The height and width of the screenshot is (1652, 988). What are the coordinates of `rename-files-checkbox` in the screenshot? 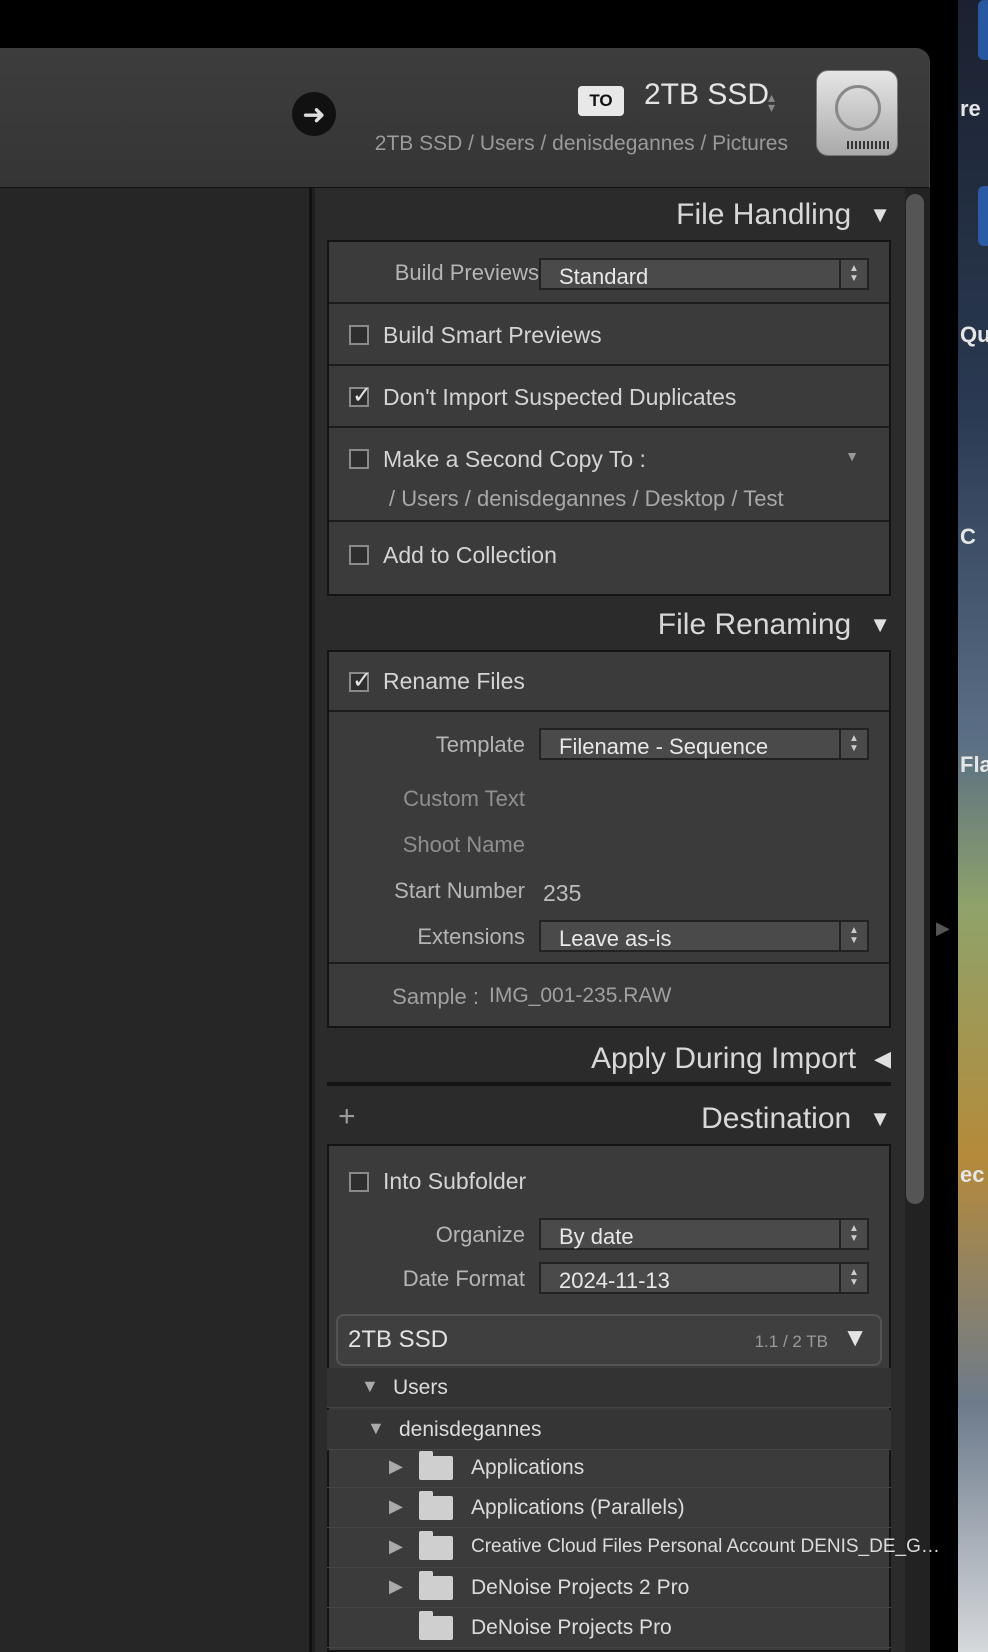 It's located at (360, 680).